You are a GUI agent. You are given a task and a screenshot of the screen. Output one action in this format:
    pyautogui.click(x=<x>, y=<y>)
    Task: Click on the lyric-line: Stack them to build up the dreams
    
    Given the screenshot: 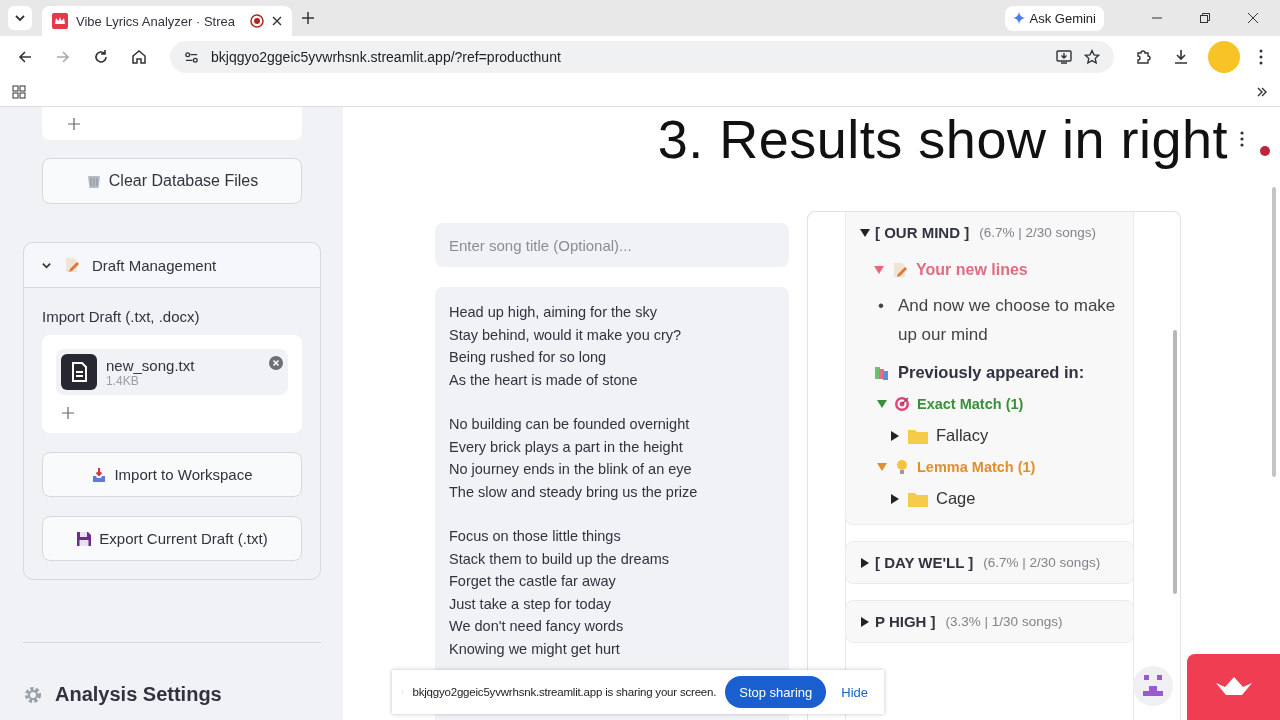 What is the action you would take?
    pyautogui.click(x=560, y=559)
    